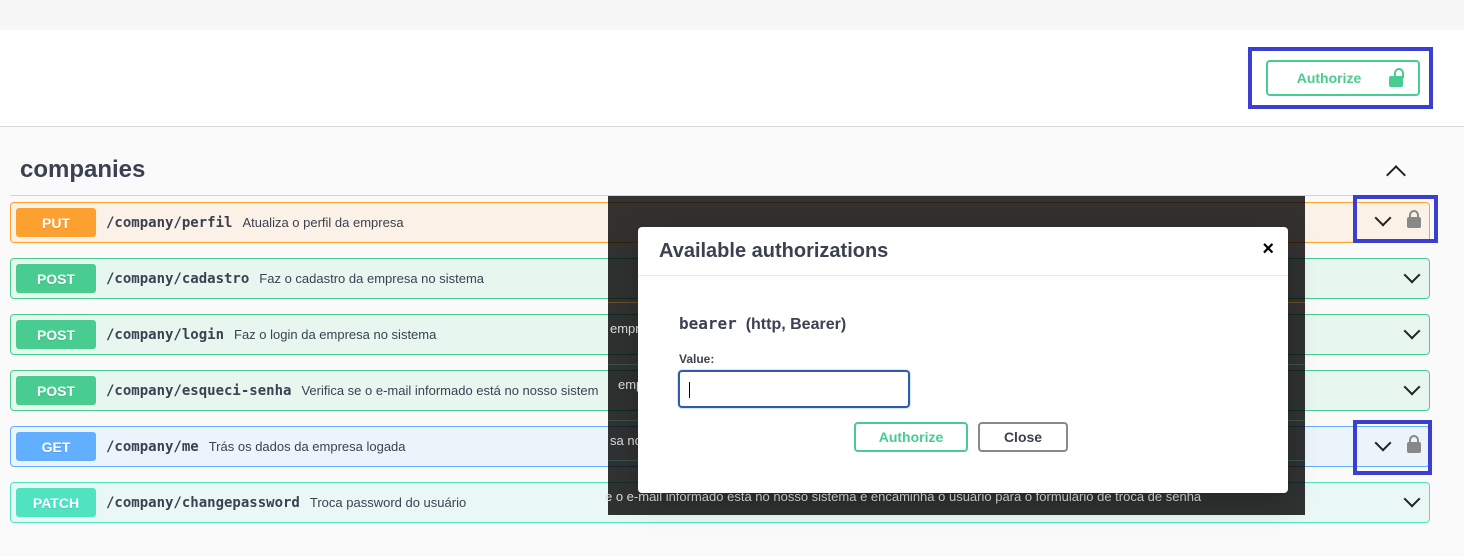 The width and height of the screenshot is (1464, 556). I want to click on modal-close-button: Close, so click(1023, 437).